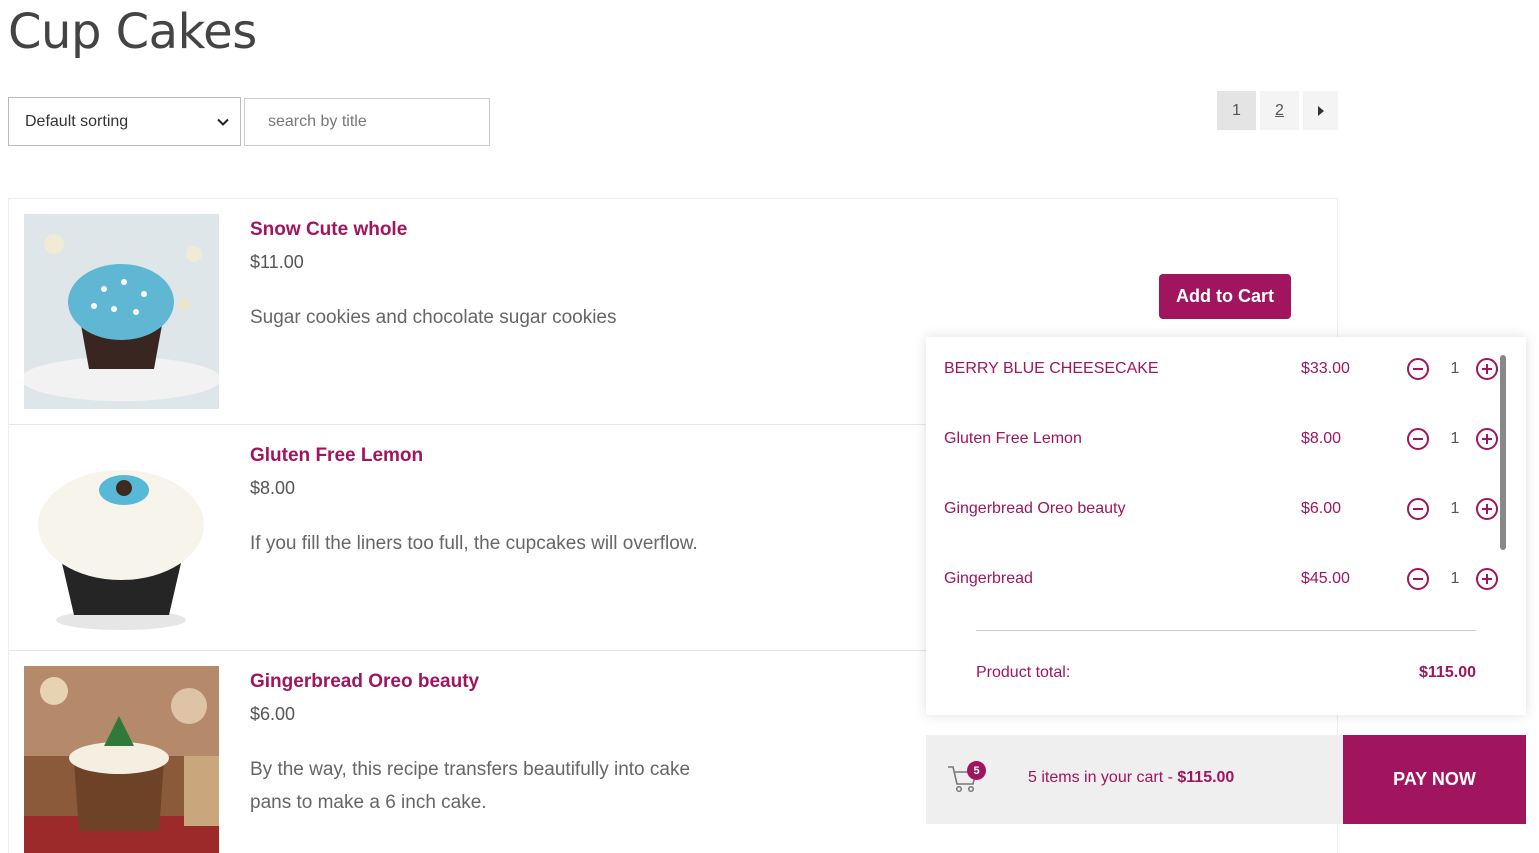 The width and height of the screenshot is (1539, 853). What do you see at coordinates (1503, 452) in the screenshot?
I see `cart-scrollbar` at bounding box center [1503, 452].